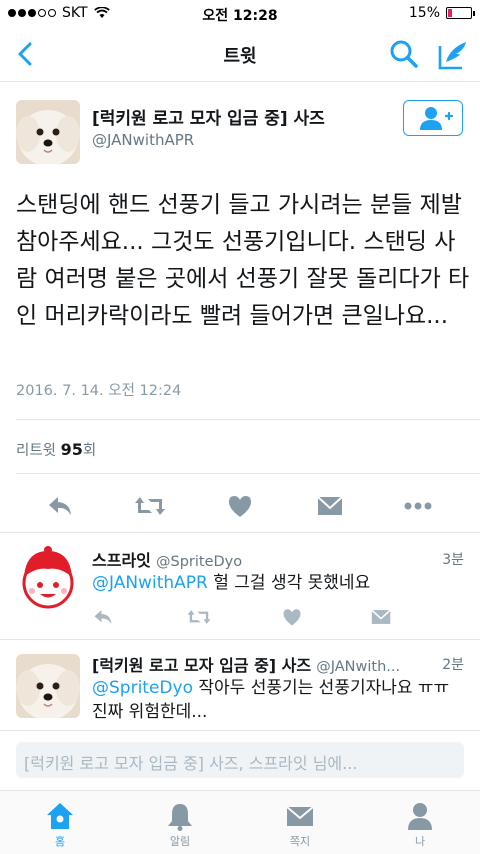 This screenshot has height=854, width=480. Describe the element at coordinates (60, 841) in the screenshot. I see `tab-label: 홈` at that location.